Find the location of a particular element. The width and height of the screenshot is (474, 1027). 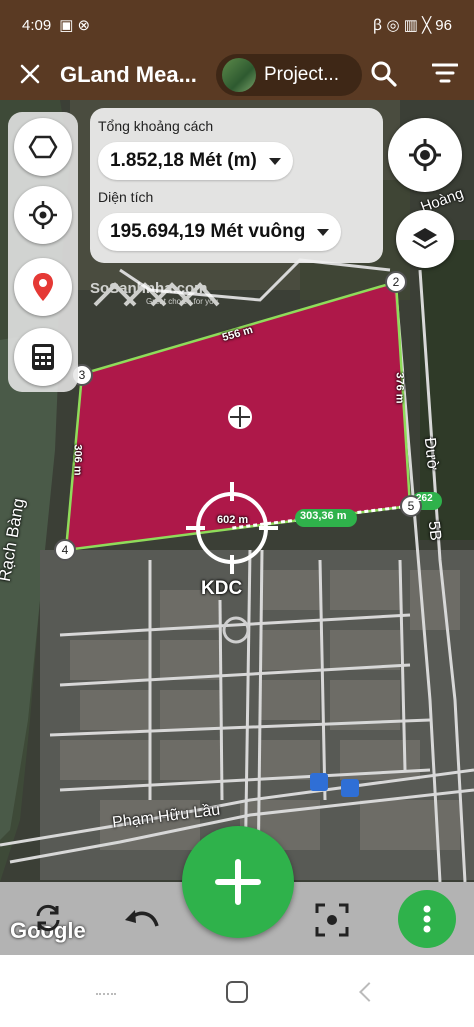

calculator-icon is located at coordinates (43, 357).